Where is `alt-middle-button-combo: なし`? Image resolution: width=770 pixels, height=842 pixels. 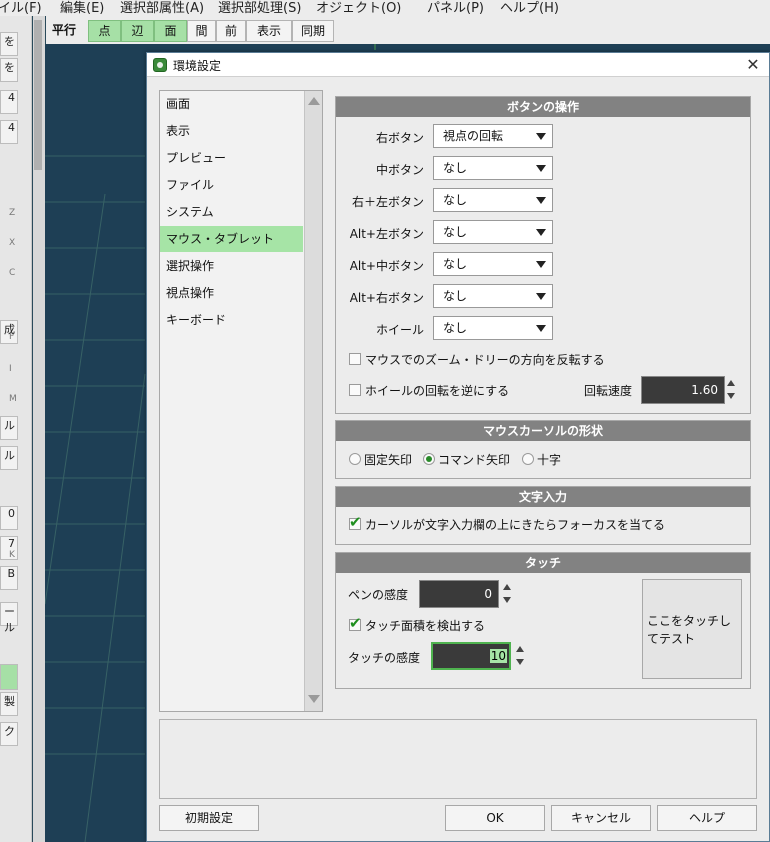
alt-middle-button-combo: なし is located at coordinates (493, 264).